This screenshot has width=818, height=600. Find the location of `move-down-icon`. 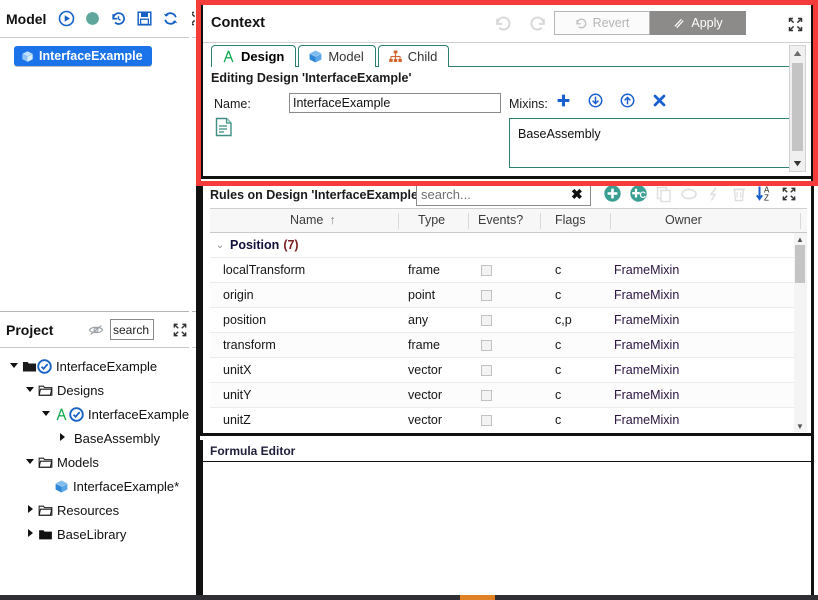

move-down-icon is located at coordinates (595, 100).